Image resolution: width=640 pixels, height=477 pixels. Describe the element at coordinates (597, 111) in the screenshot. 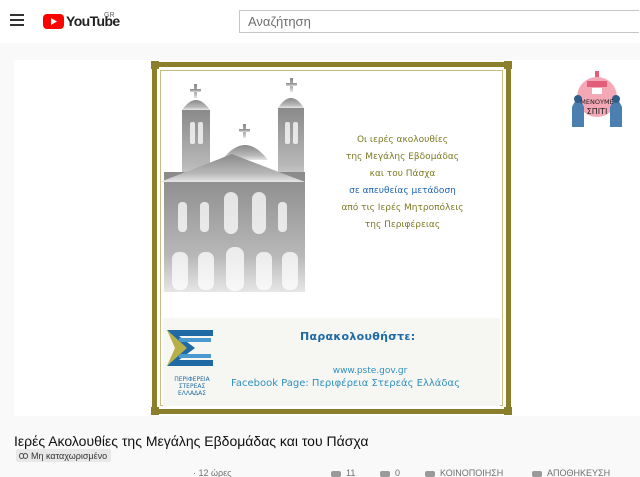

I see `badge-text-bottom: ΣΠΙΤΙ` at that location.